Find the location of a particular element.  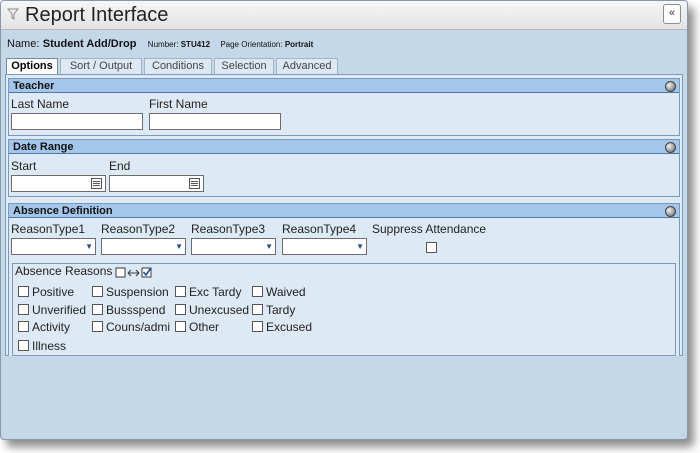

reason-type1-label: ReasonType1 is located at coordinates (48, 229).